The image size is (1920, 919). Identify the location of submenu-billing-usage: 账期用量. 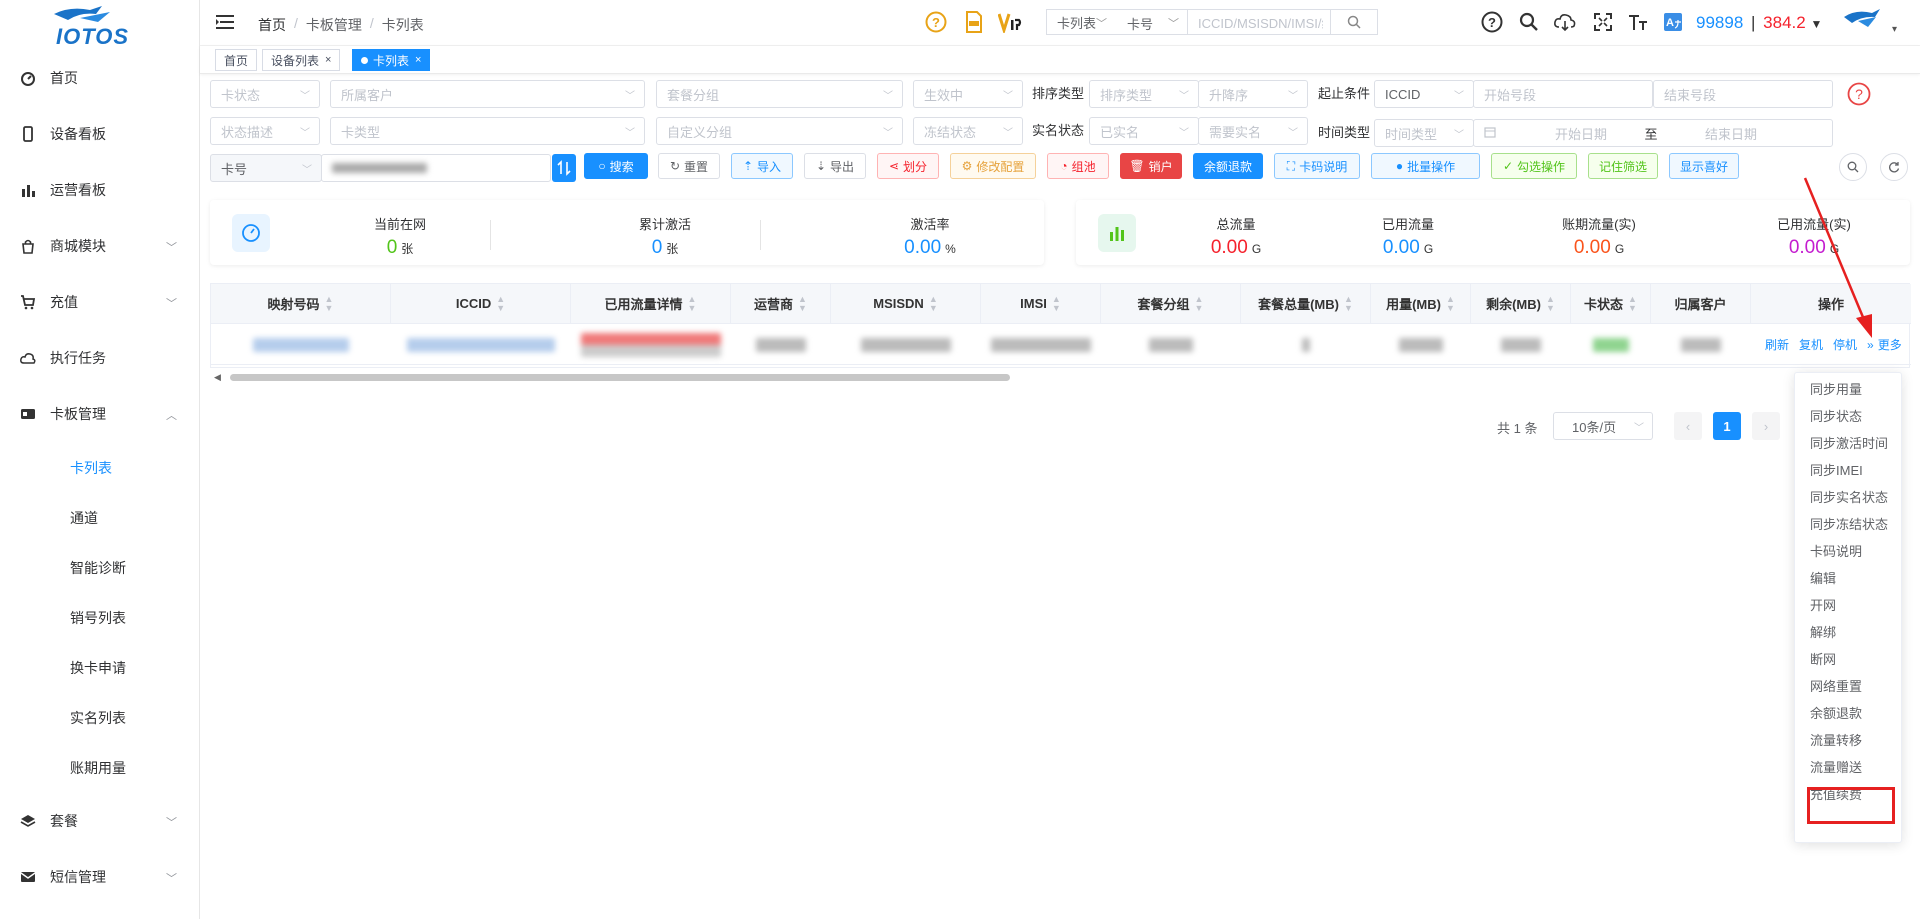
(99, 768).